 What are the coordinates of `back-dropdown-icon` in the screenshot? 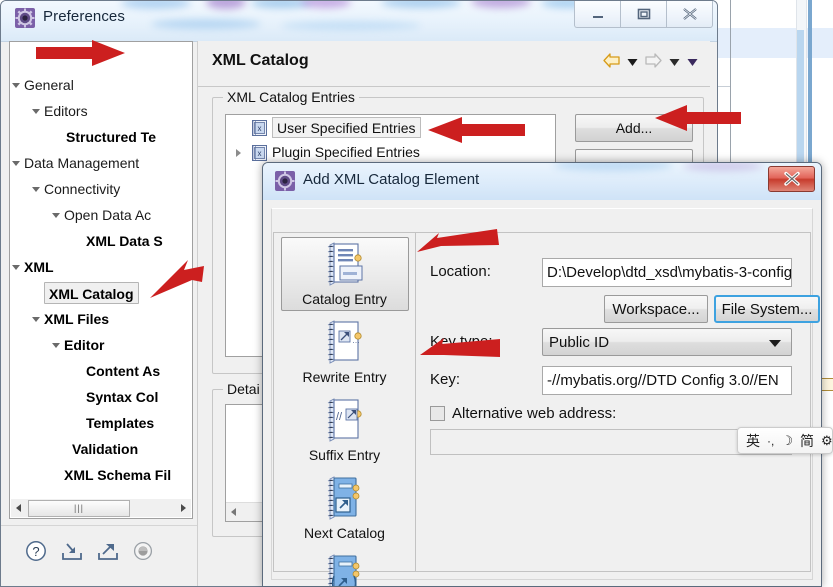 It's located at (632, 63).